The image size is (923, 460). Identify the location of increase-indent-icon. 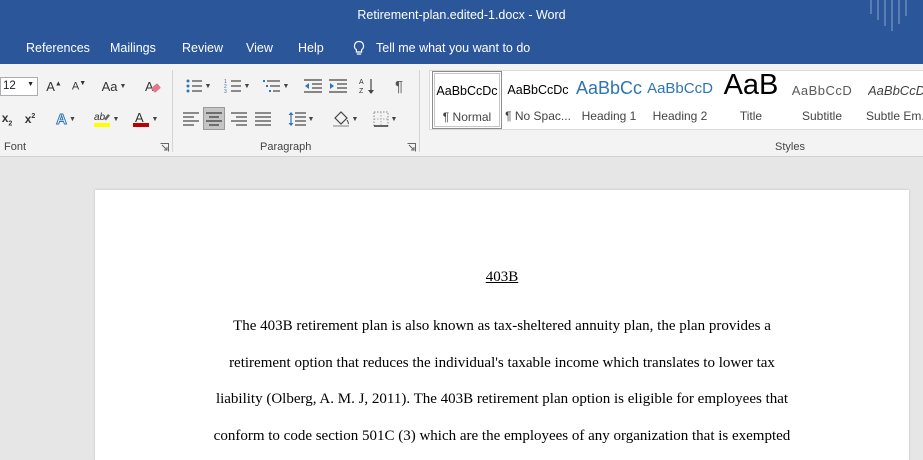
(338, 86).